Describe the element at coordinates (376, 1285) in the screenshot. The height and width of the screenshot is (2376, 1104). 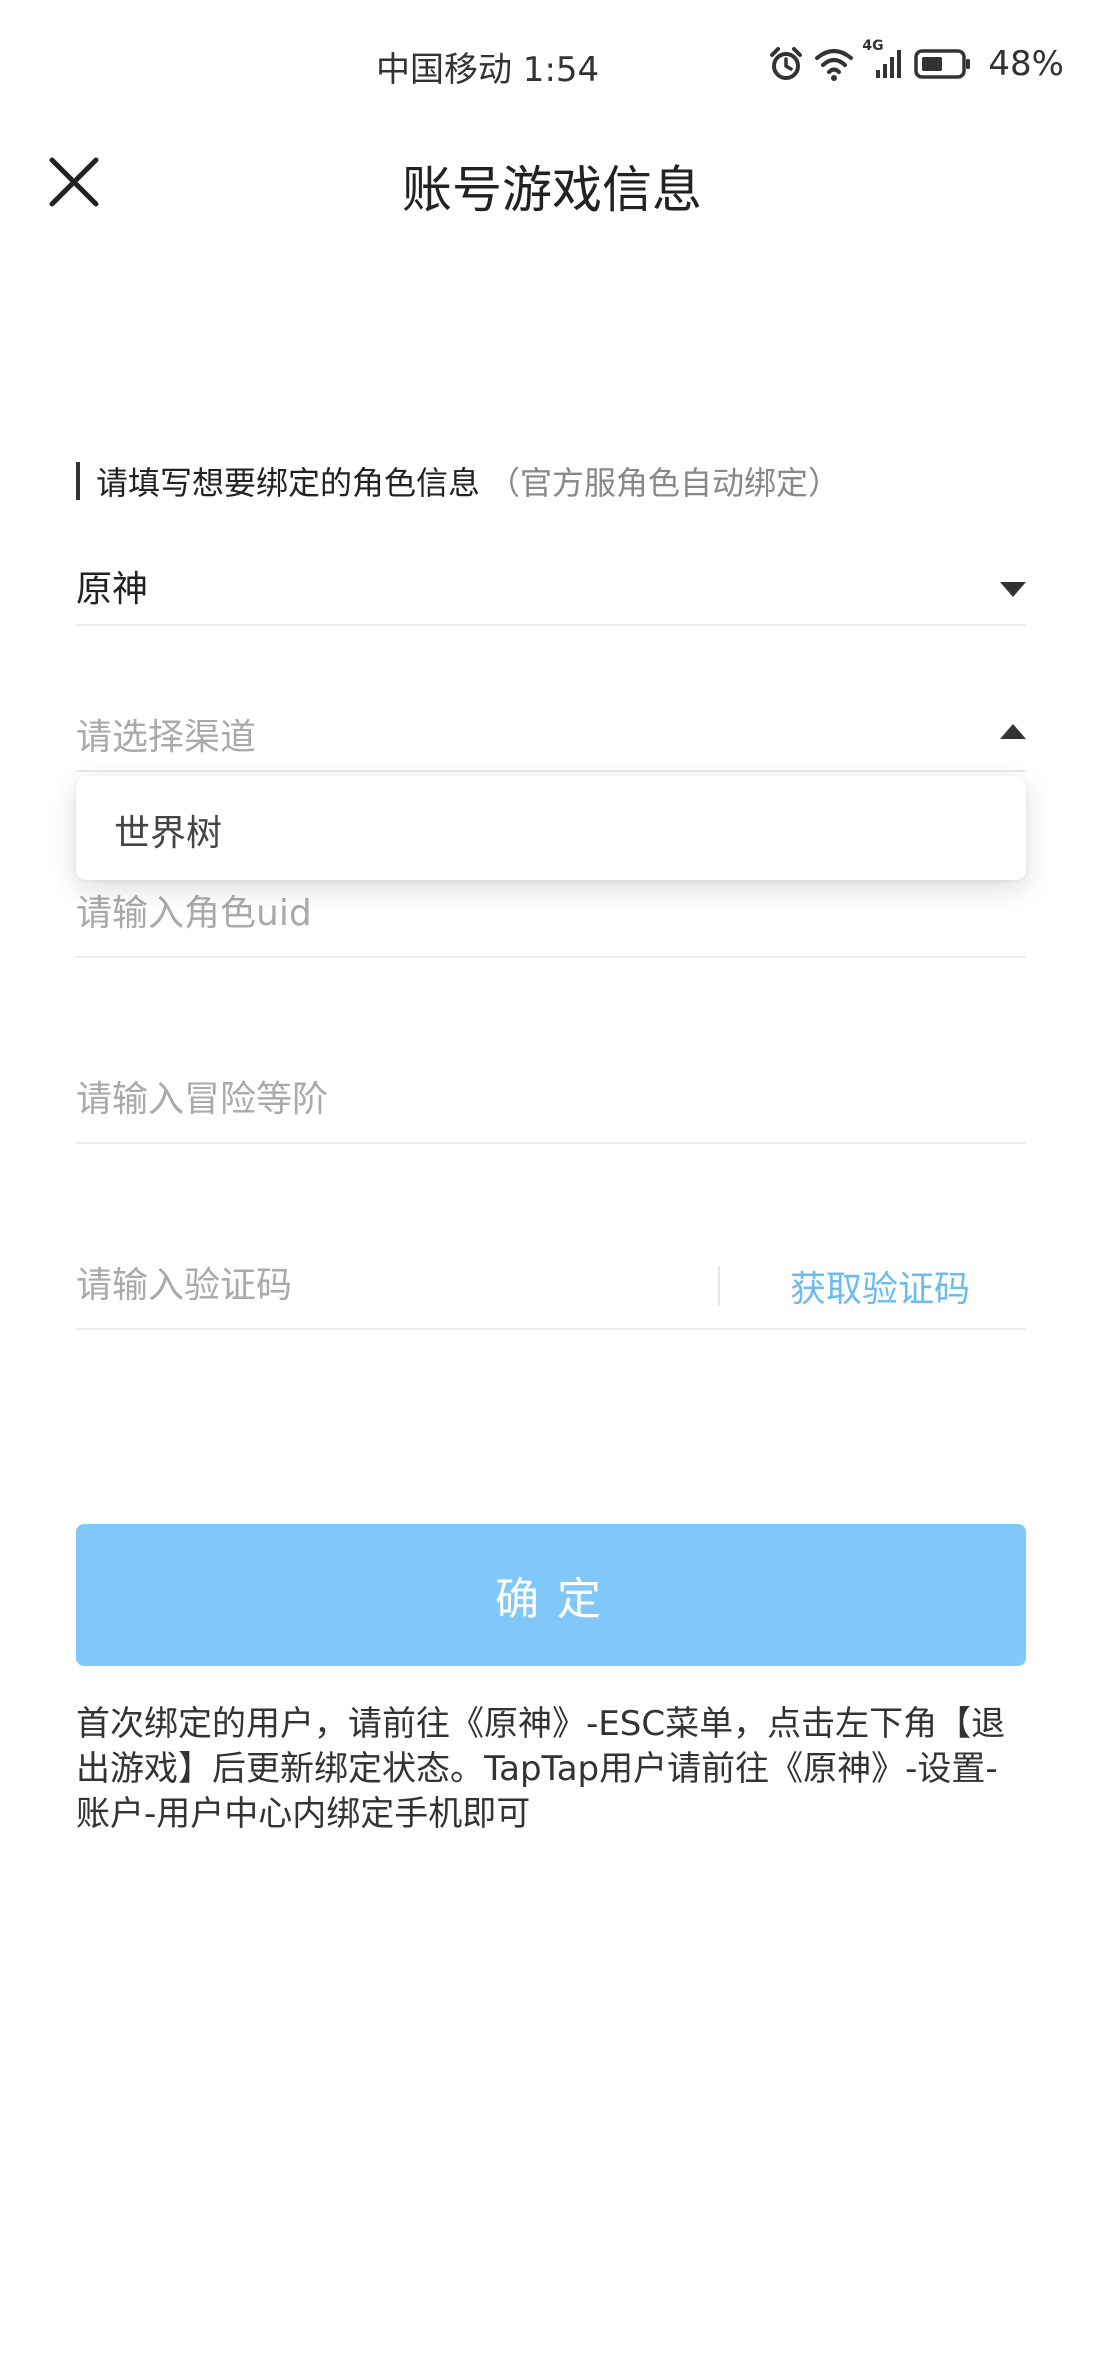
I see `code-input` at that location.